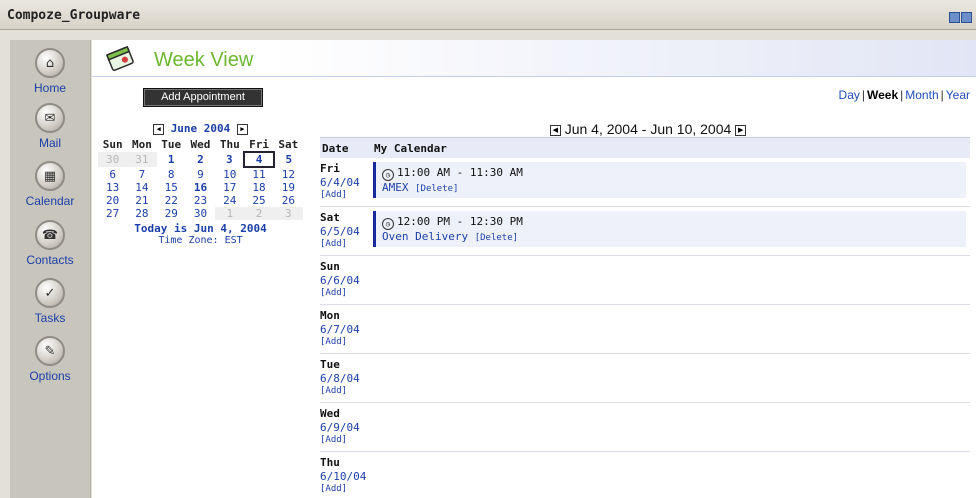 This screenshot has width=976, height=498. Describe the element at coordinates (200, 187) in the screenshot. I see `calendar-day: 16` at that location.